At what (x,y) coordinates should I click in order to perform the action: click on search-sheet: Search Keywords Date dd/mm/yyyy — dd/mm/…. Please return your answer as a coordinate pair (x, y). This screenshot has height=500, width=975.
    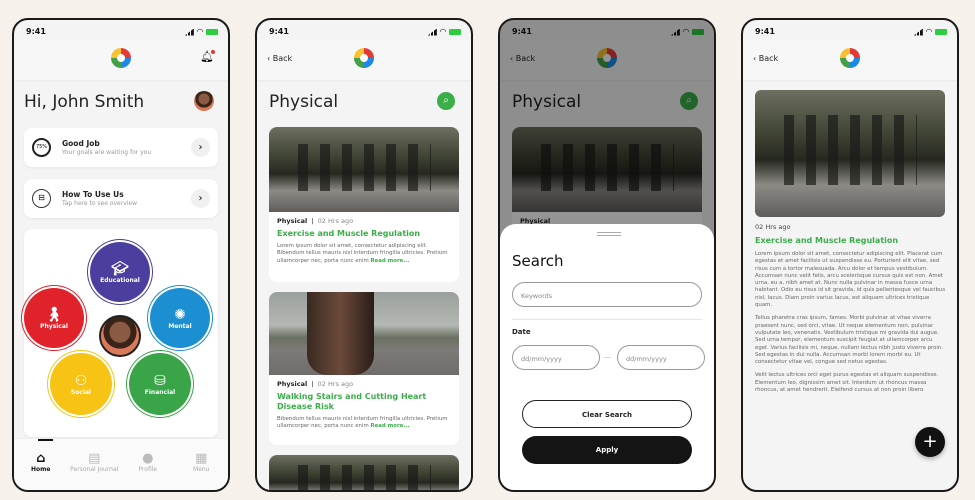
    Looking at the image, I should click on (607, 357).